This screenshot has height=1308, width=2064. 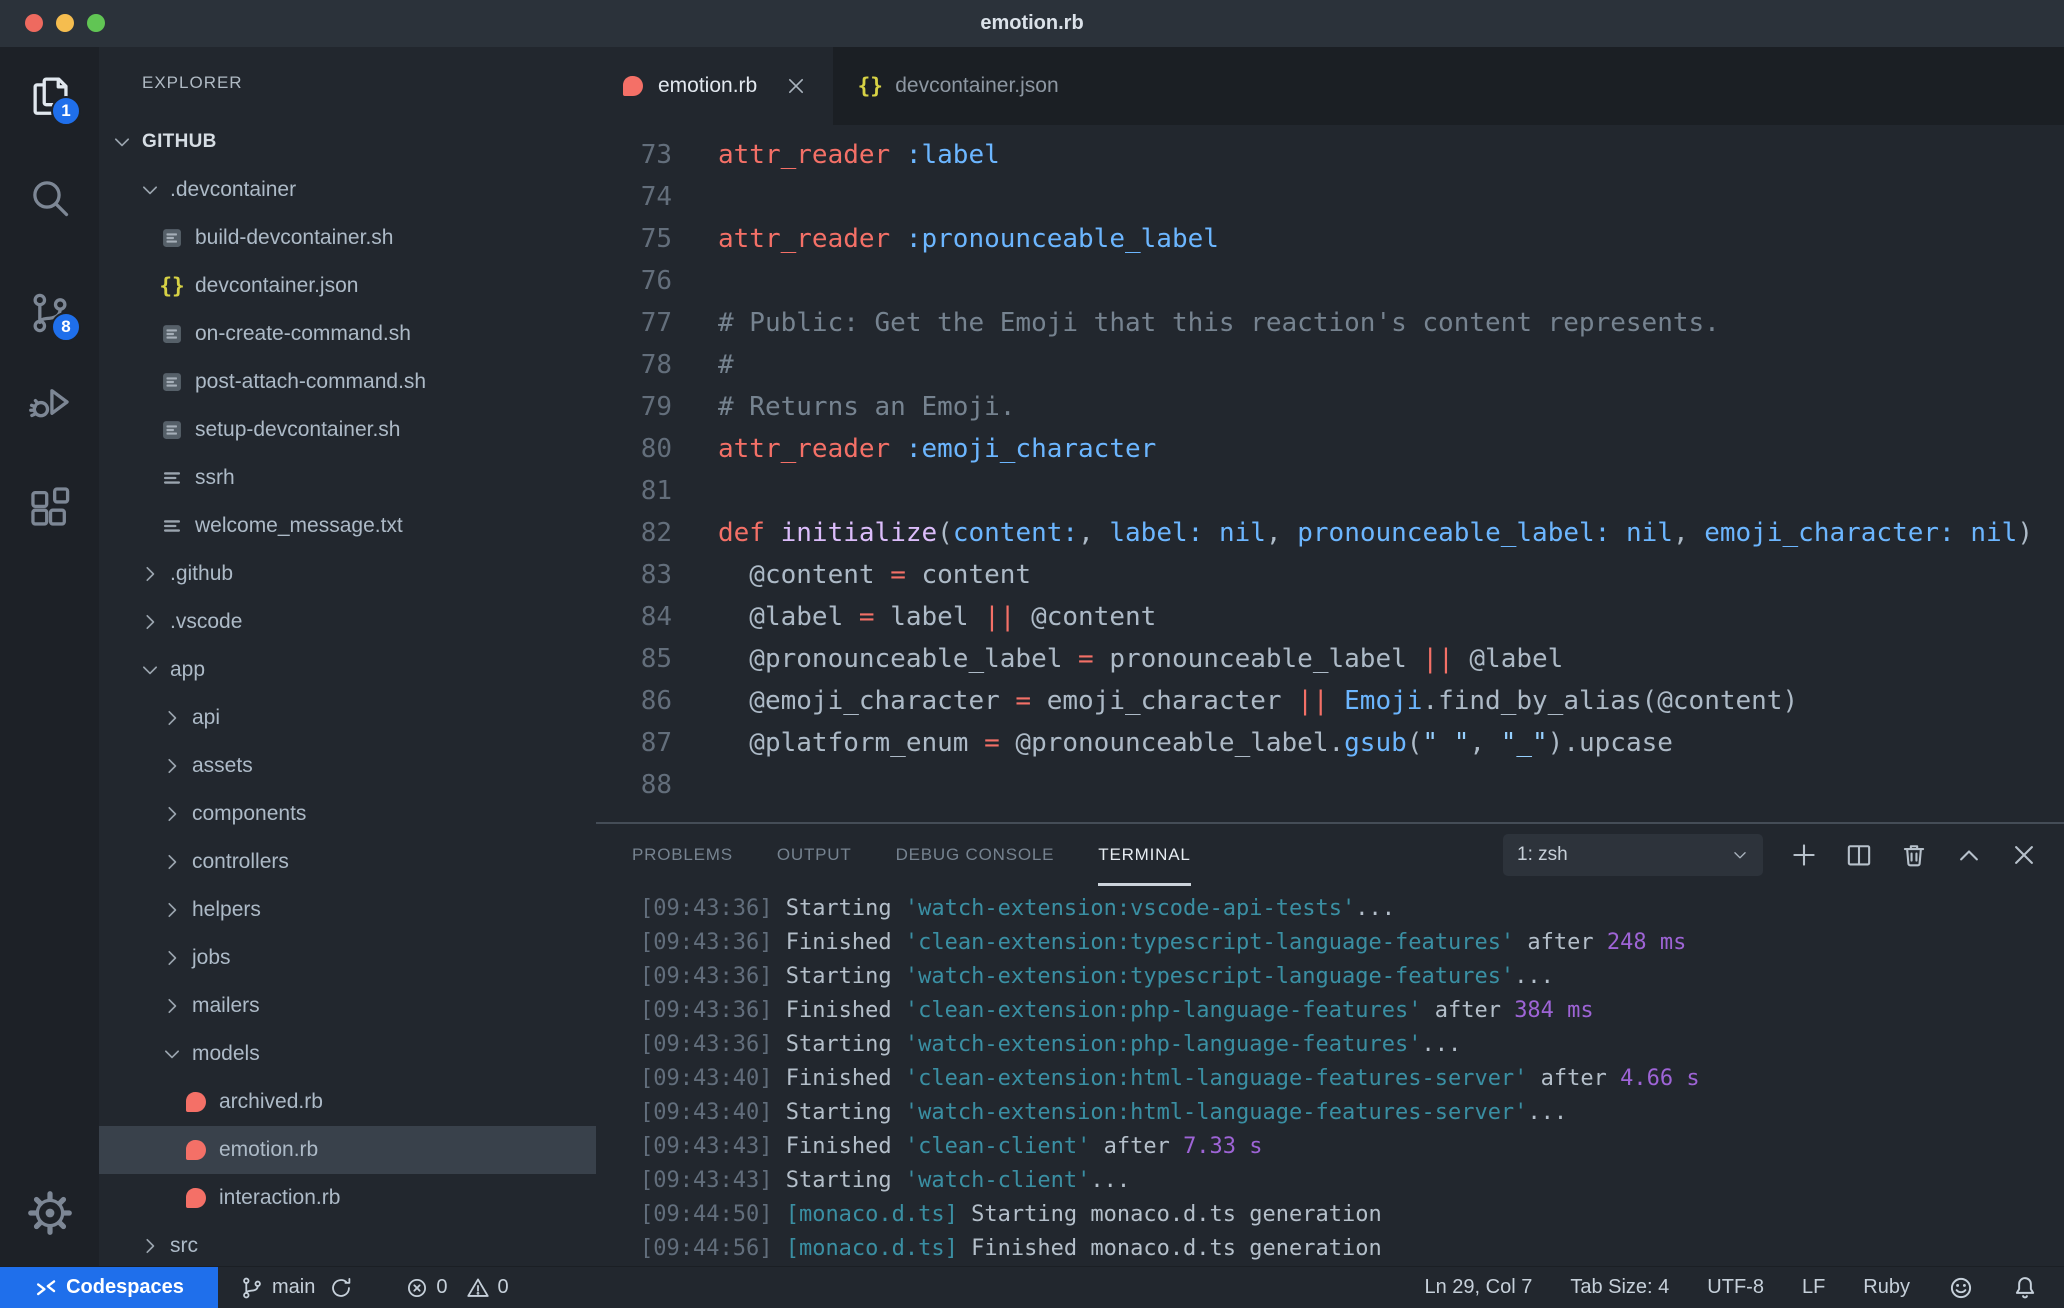 What do you see at coordinates (347, 1006) in the screenshot?
I see `tree-item-mailers: mailers` at bounding box center [347, 1006].